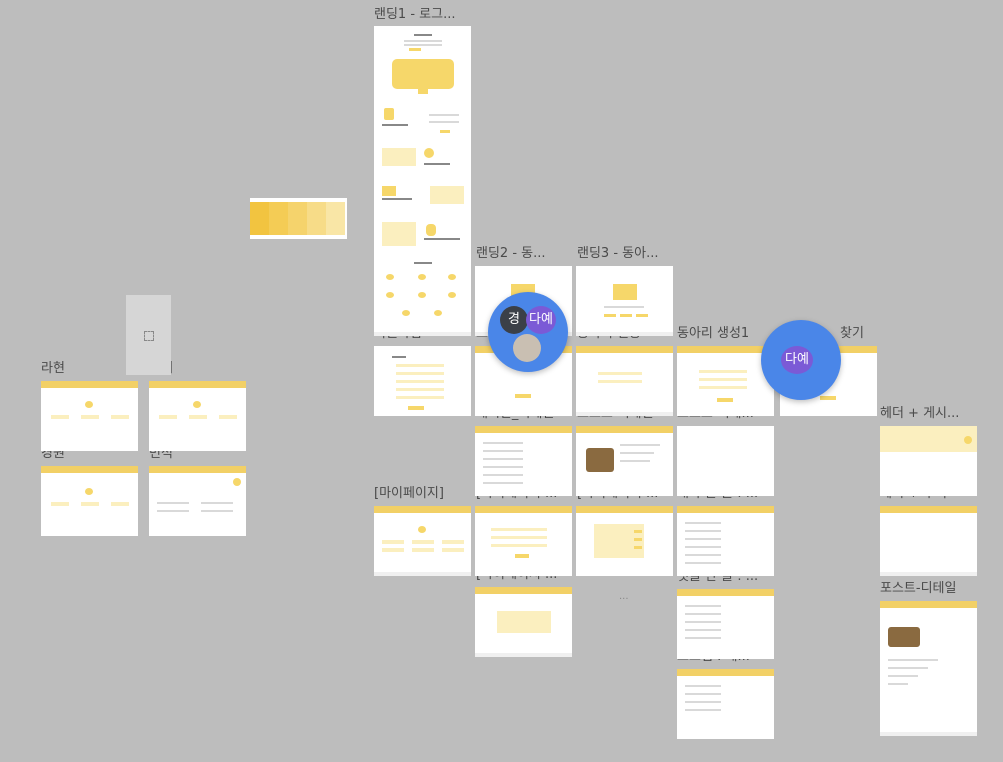 Image resolution: width=1003 pixels, height=762 pixels. I want to click on plus-icon, so click(429, 153).